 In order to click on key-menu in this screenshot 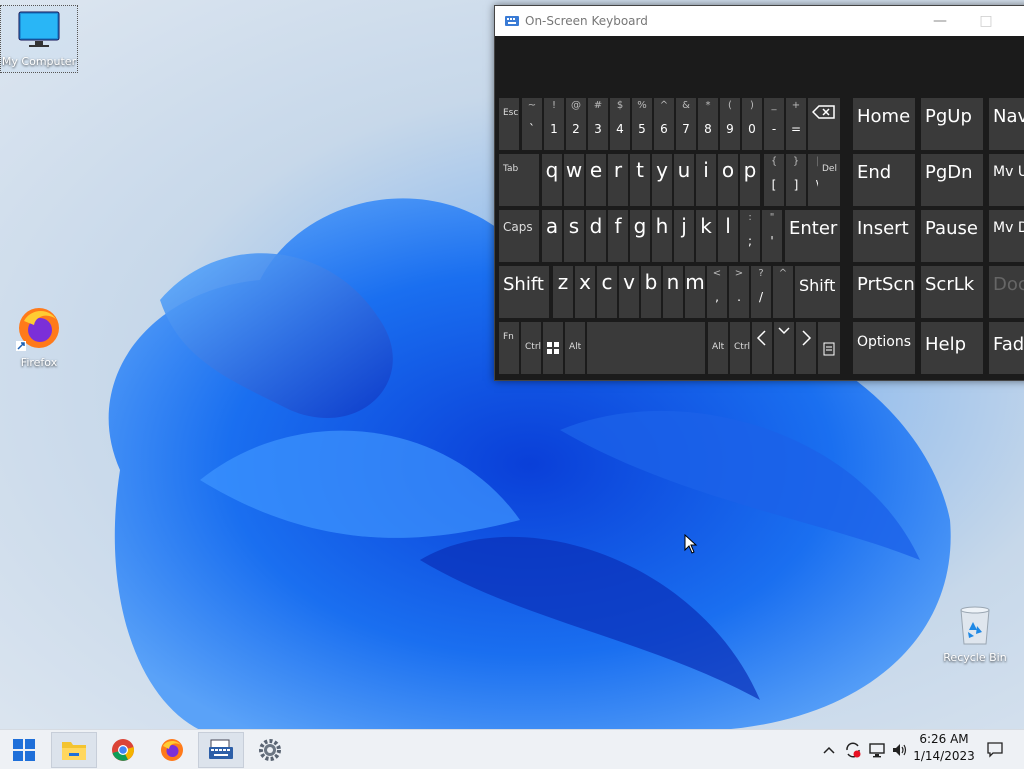, I will do `click(829, 348)`.